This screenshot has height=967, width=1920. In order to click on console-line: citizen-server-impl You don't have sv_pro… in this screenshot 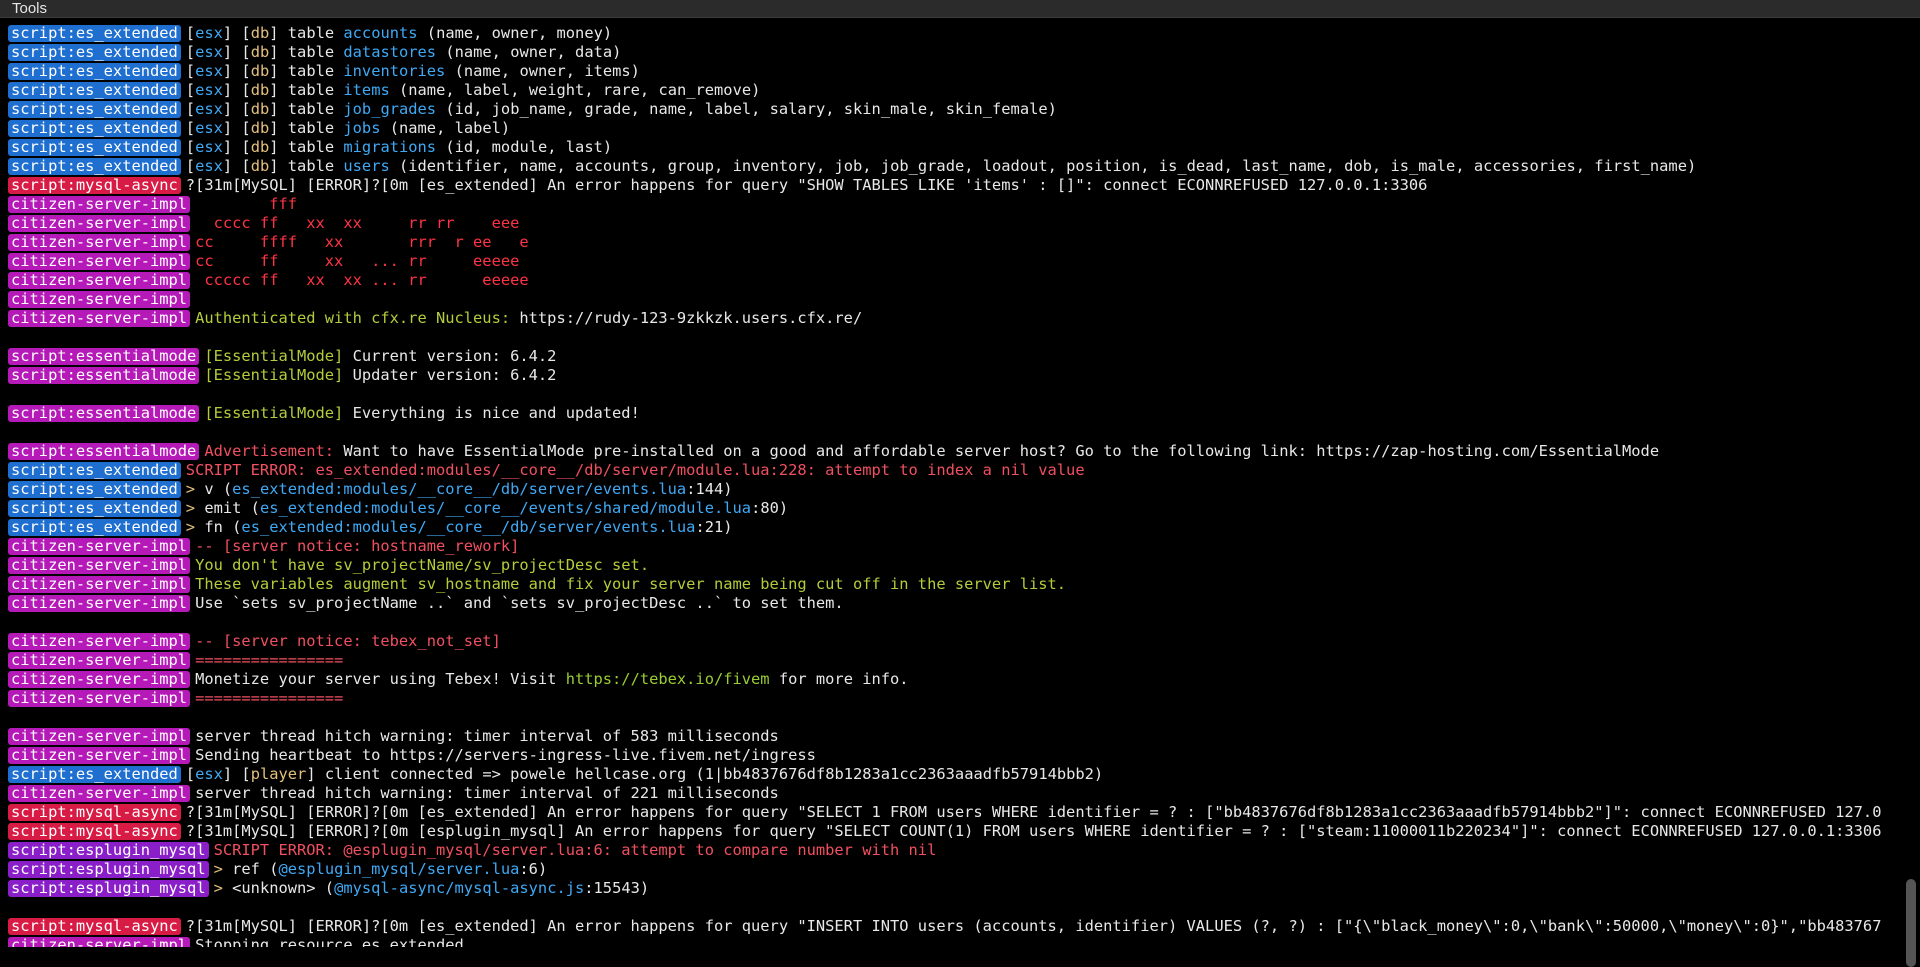, I will do `click(952, 565)`.